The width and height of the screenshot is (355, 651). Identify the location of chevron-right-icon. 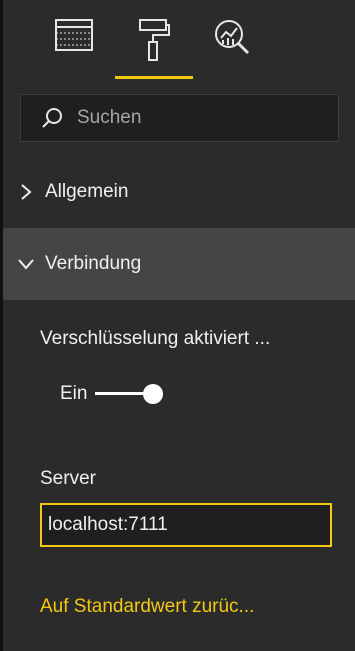
(26, 192).